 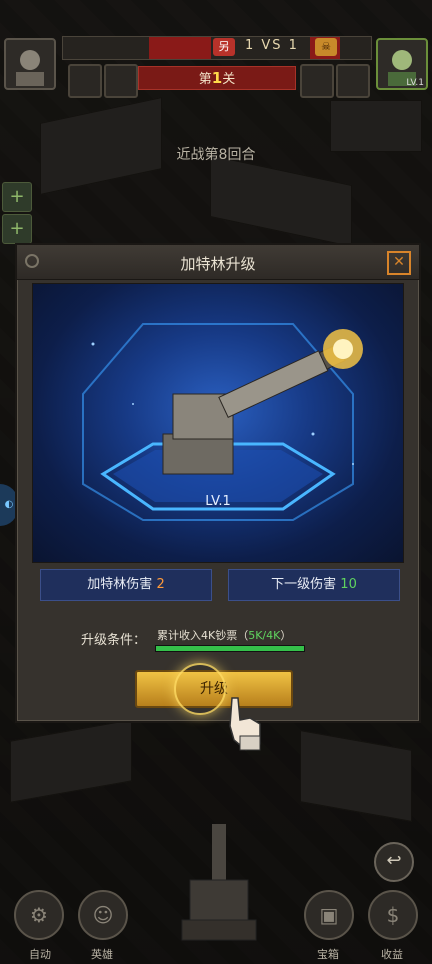 I want to click on pointer-hand-icon, so click(x=245, y=724).